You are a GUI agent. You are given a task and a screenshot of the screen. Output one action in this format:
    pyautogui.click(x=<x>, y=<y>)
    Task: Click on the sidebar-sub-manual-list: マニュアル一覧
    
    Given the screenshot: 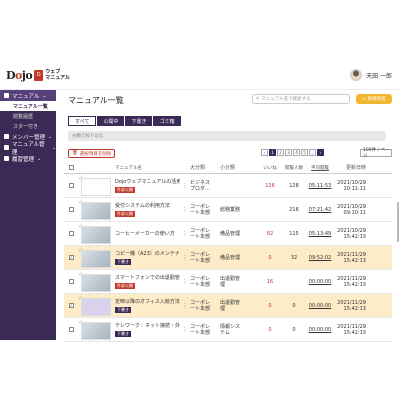 What is the action you would take?
    pyautogui.click(x=28, y=106)
    